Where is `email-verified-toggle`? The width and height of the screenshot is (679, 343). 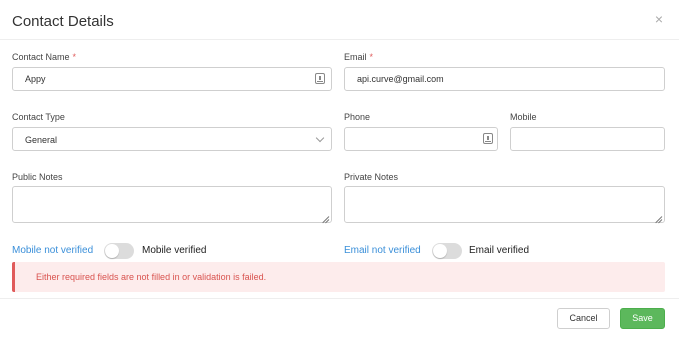 email-verified-toggle is located at coordinates (447, 251).